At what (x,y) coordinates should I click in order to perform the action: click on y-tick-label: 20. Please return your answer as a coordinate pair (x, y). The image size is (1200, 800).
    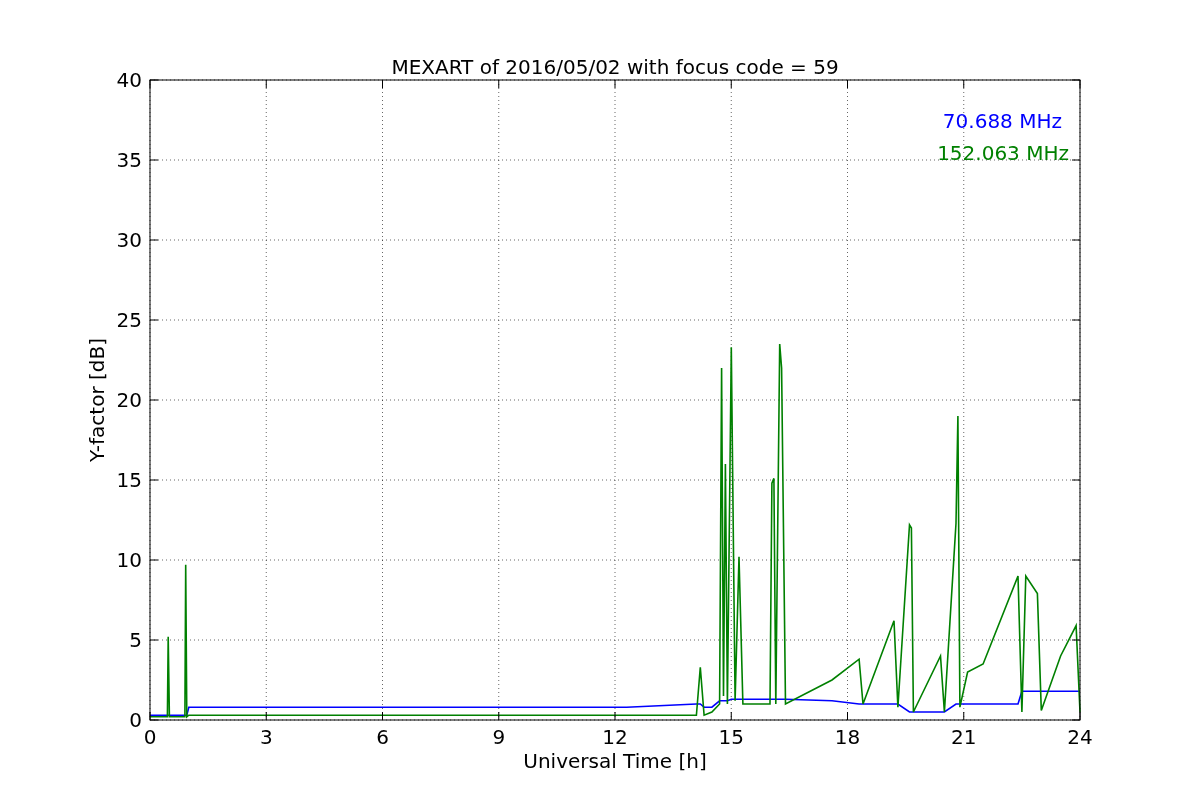
    Looking at the image, I should click on (129, 400).